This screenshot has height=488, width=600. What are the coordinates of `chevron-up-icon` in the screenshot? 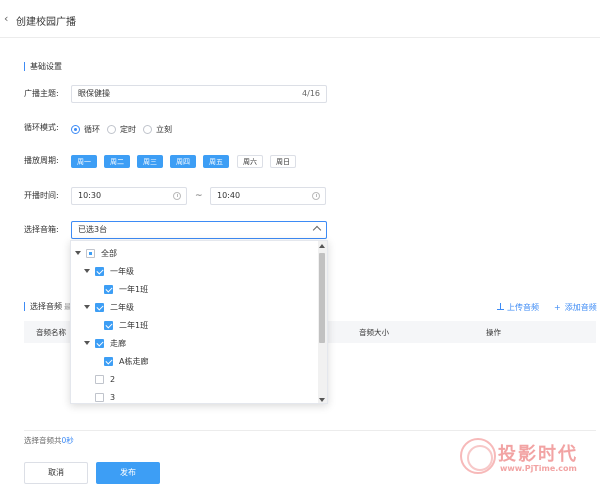 It's located at (317, 230).